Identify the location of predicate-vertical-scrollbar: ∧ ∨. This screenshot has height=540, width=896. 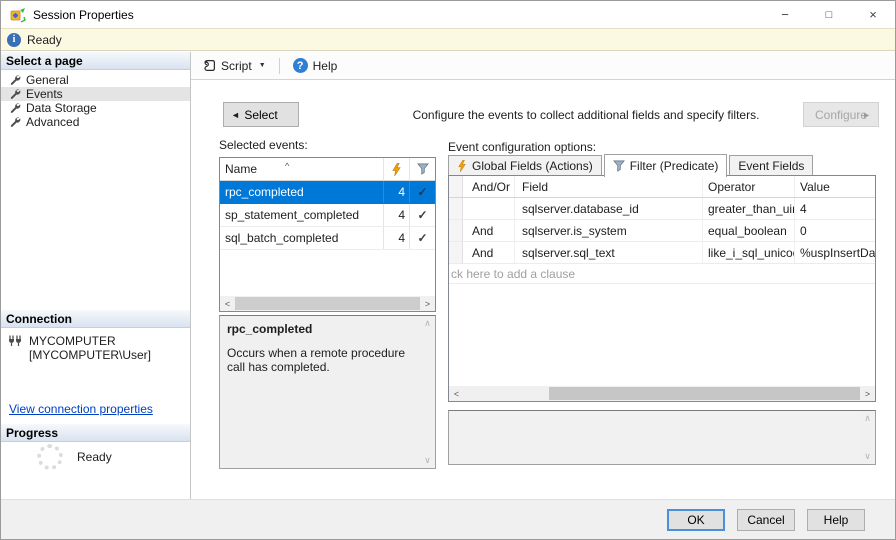
(867, 437).